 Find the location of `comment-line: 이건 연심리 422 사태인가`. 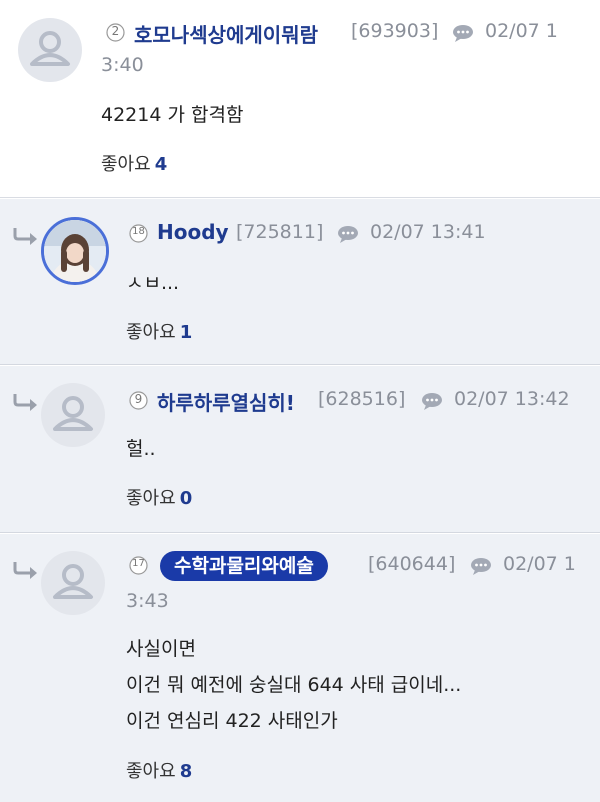

comment-line: 이건 연심리 422 사태인가 is located at coordinates (232, 721).